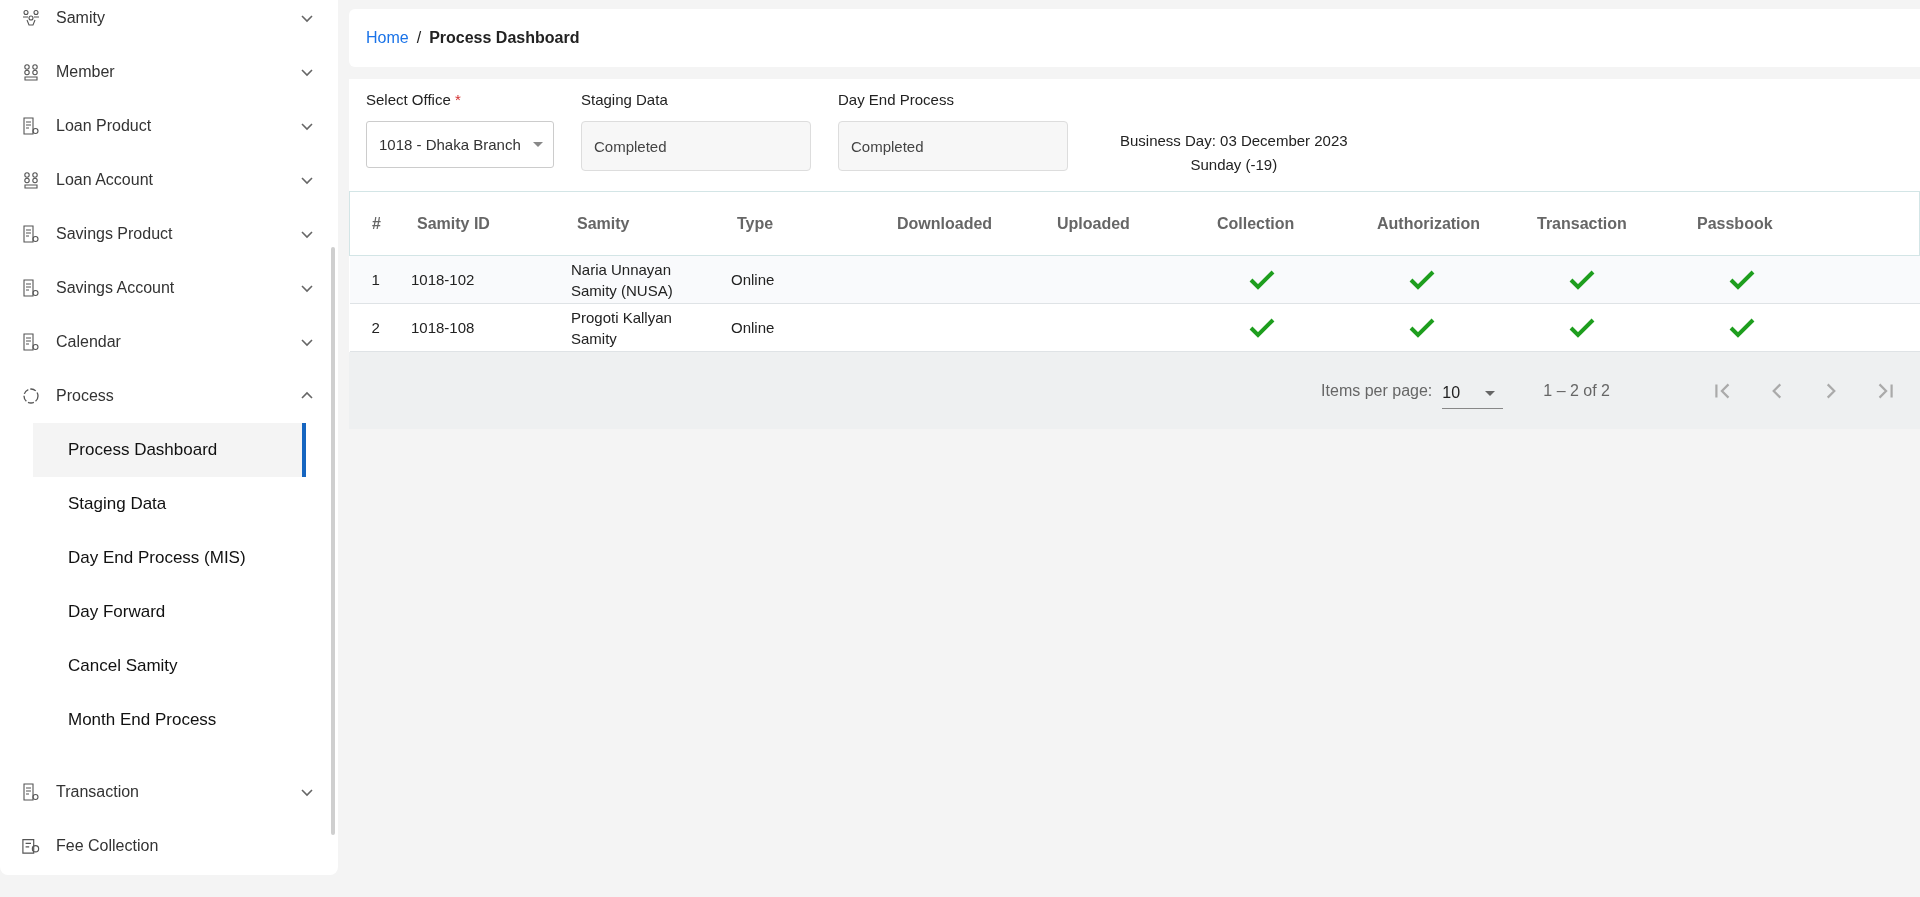 Image resolution: width=1920 pixels, height=897 pixels. What do you see at coordinates (378, 223) in the screenshot?
I see `column-header: #` at bounding box center [378, 223].